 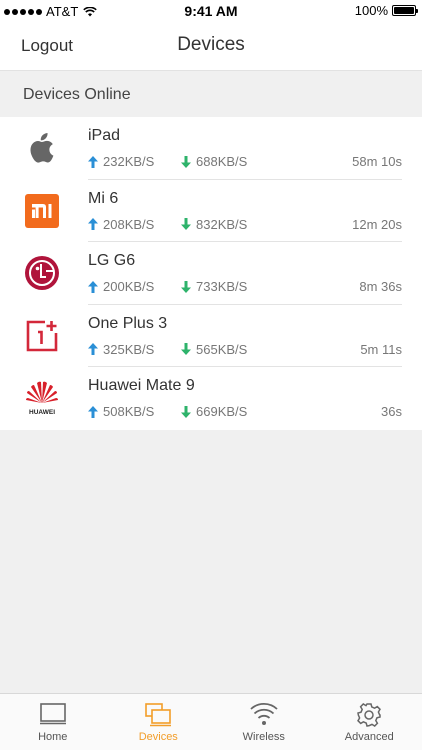 I want to click on download-rate: 832KB/S, so click(x=213, y=224).